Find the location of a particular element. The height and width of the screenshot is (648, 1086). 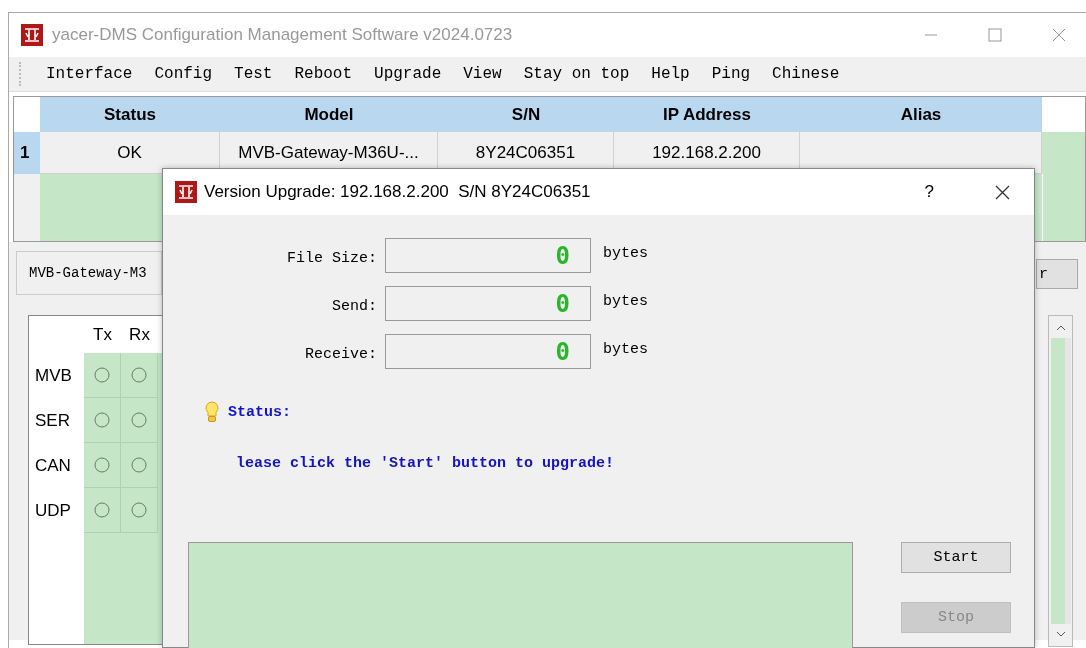

menu-item: Reboot is located at coordinates (323, 74).